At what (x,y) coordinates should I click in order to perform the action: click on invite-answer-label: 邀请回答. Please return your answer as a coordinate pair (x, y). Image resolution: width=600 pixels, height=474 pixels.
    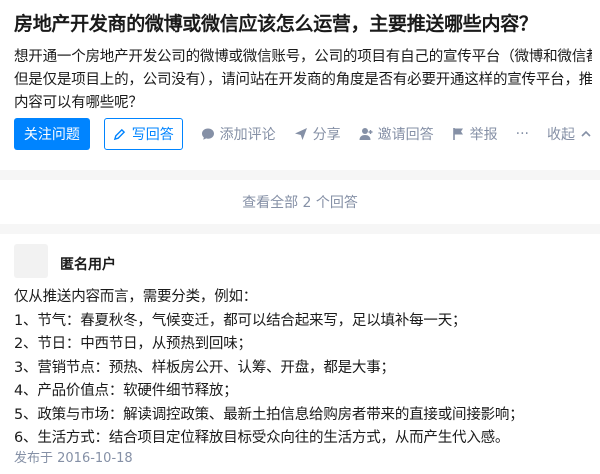
    Looking at the image, I should click on (405, 135).